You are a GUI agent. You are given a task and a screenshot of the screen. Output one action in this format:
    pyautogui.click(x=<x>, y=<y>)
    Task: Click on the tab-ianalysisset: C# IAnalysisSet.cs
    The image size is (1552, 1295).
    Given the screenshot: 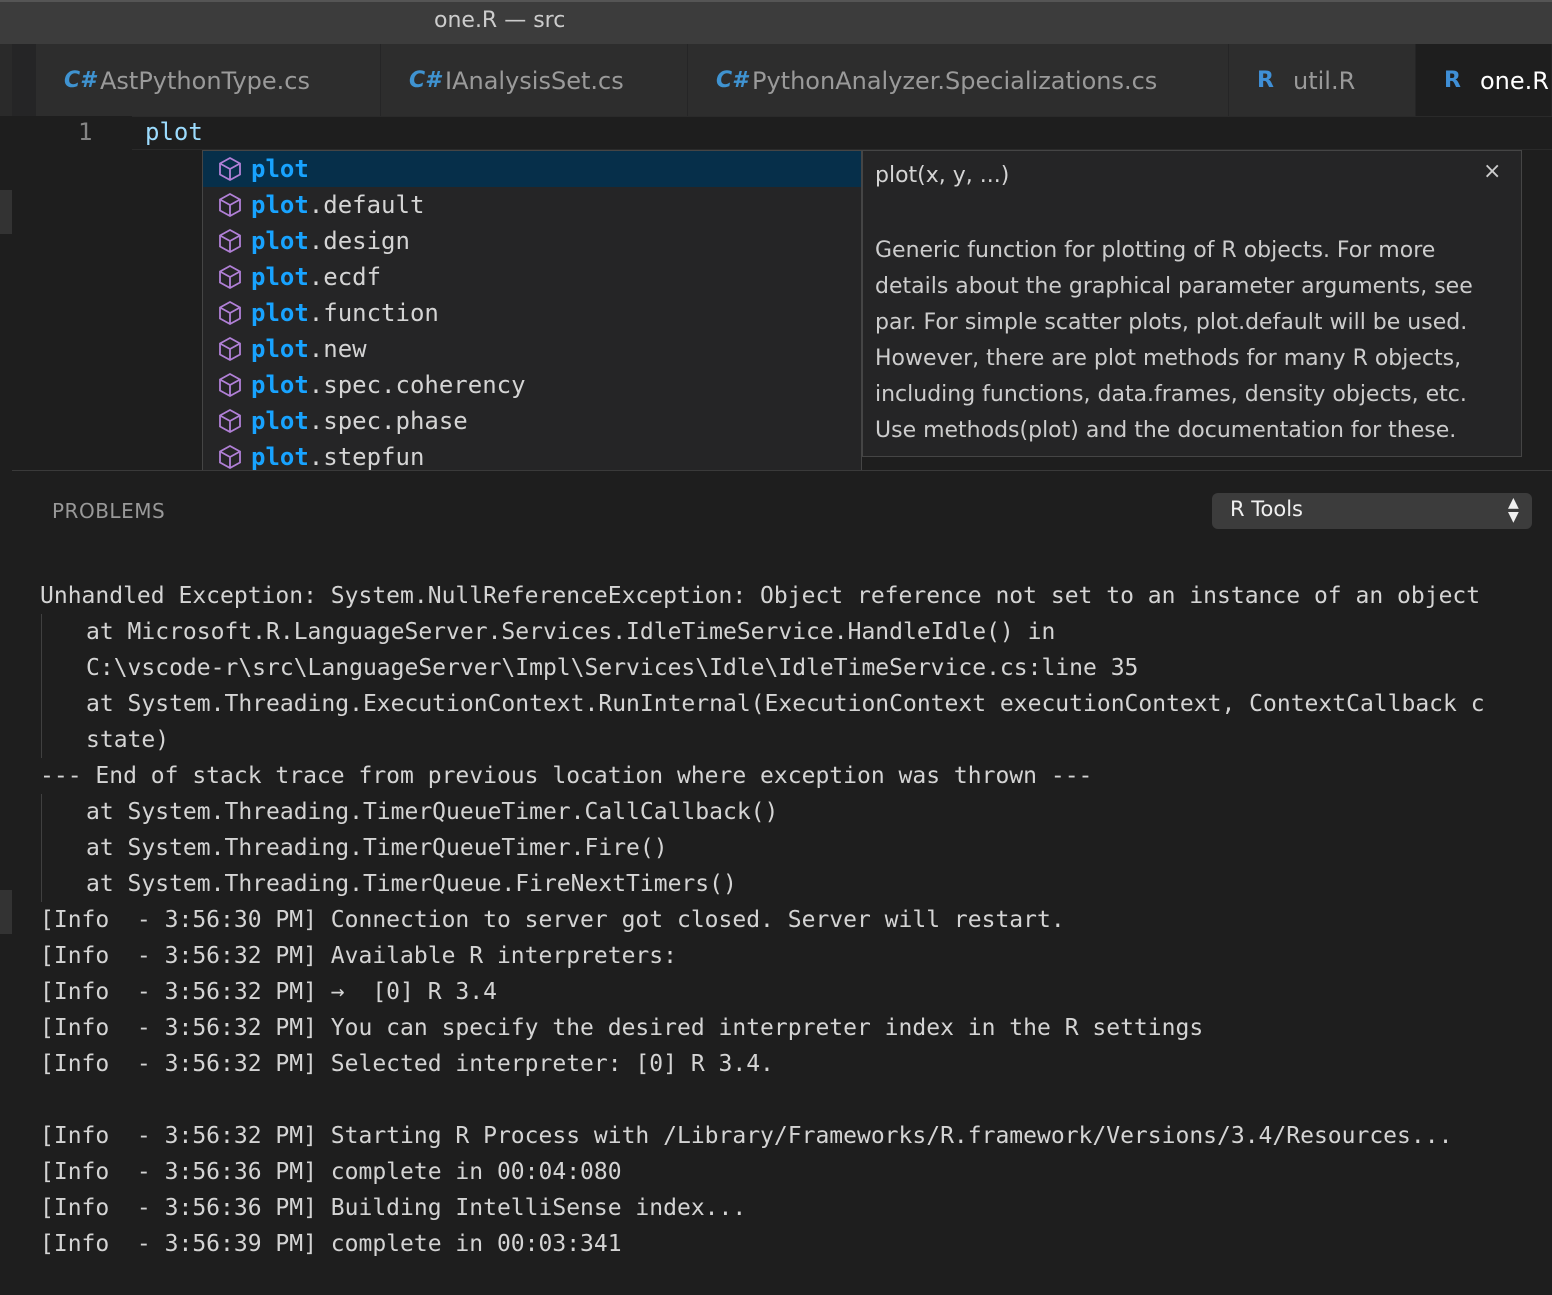 What is the action you would take?
    pyautogui.click(x=534, y=80)
    